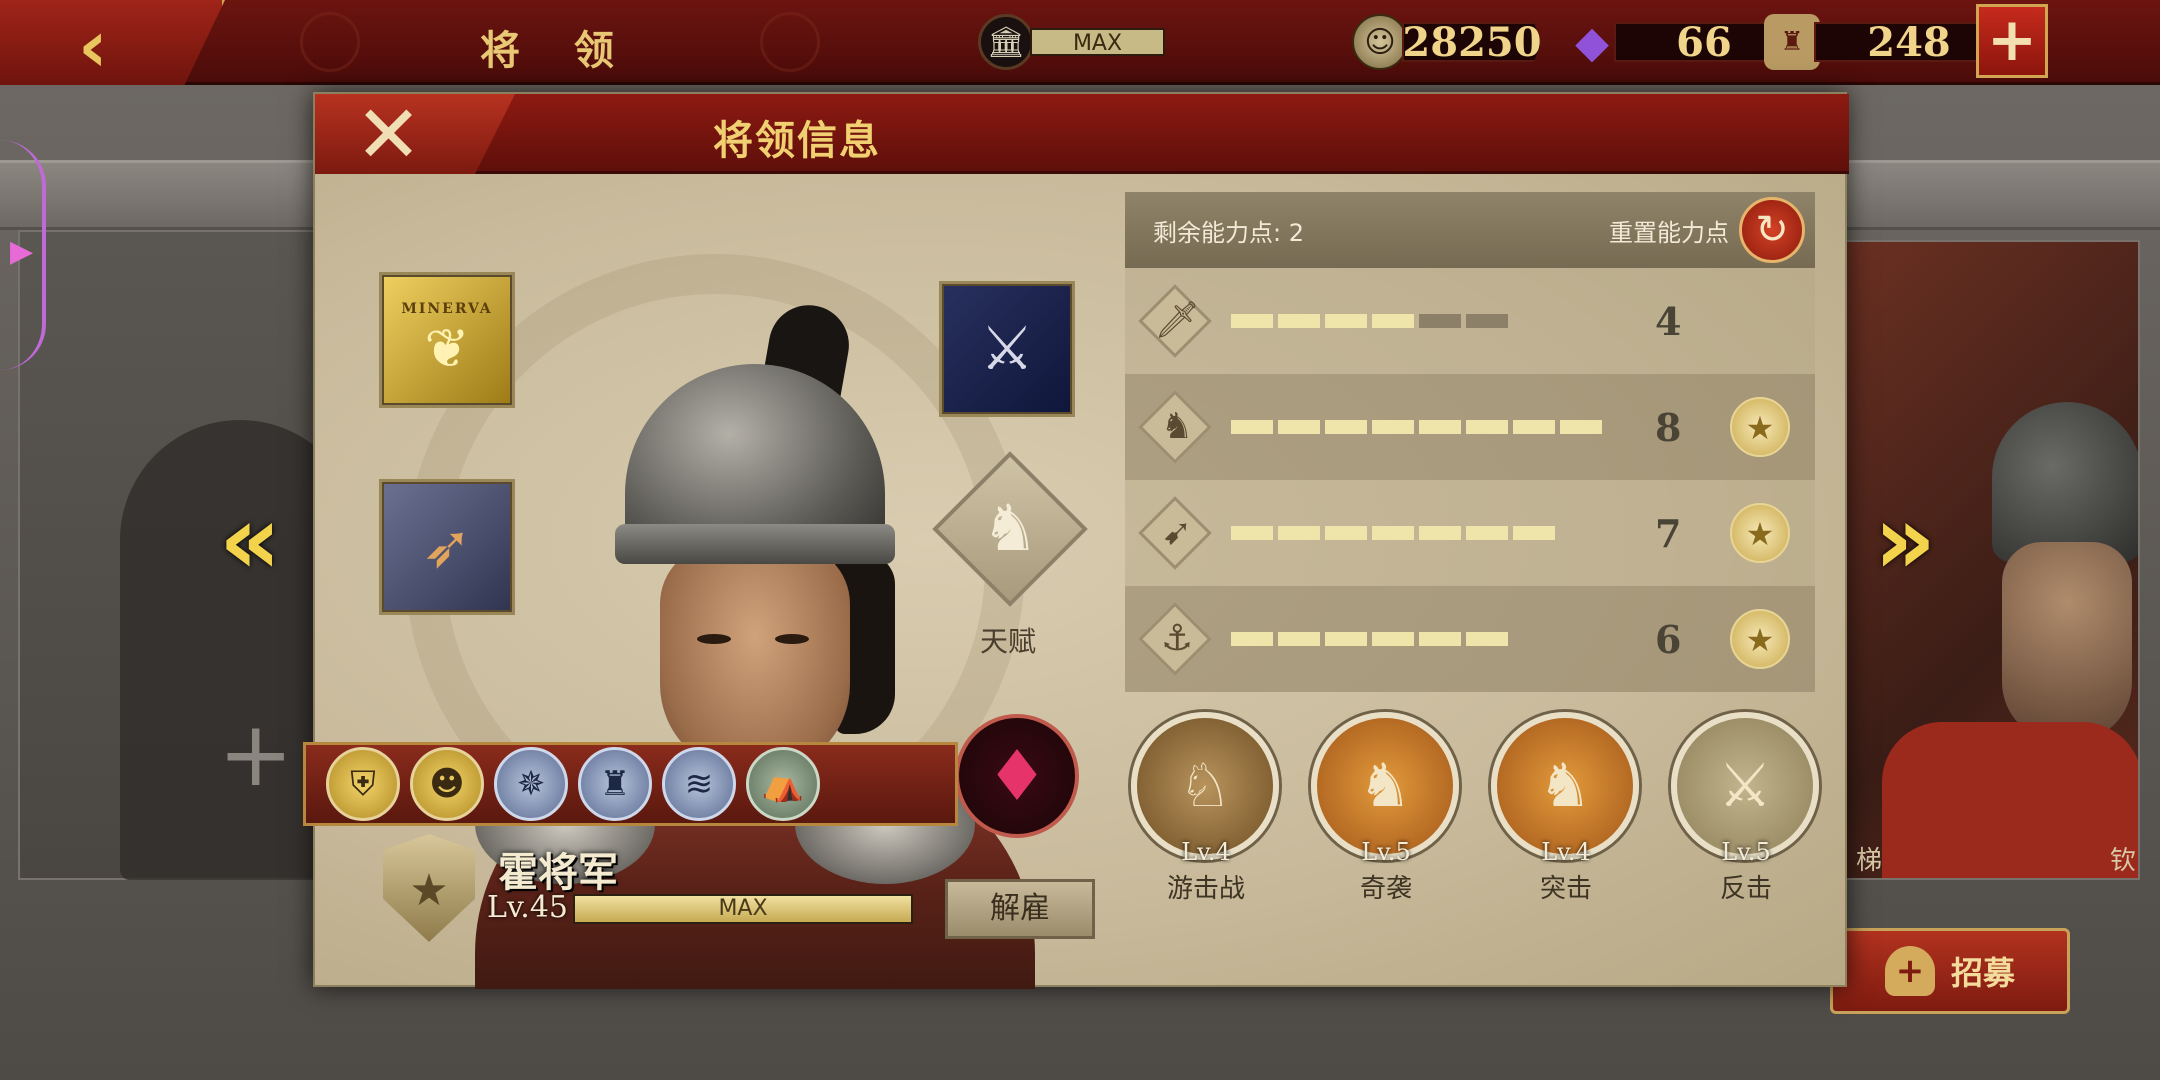  I want to click on coins-resource: ☺ 28250, so click(1447, 42).